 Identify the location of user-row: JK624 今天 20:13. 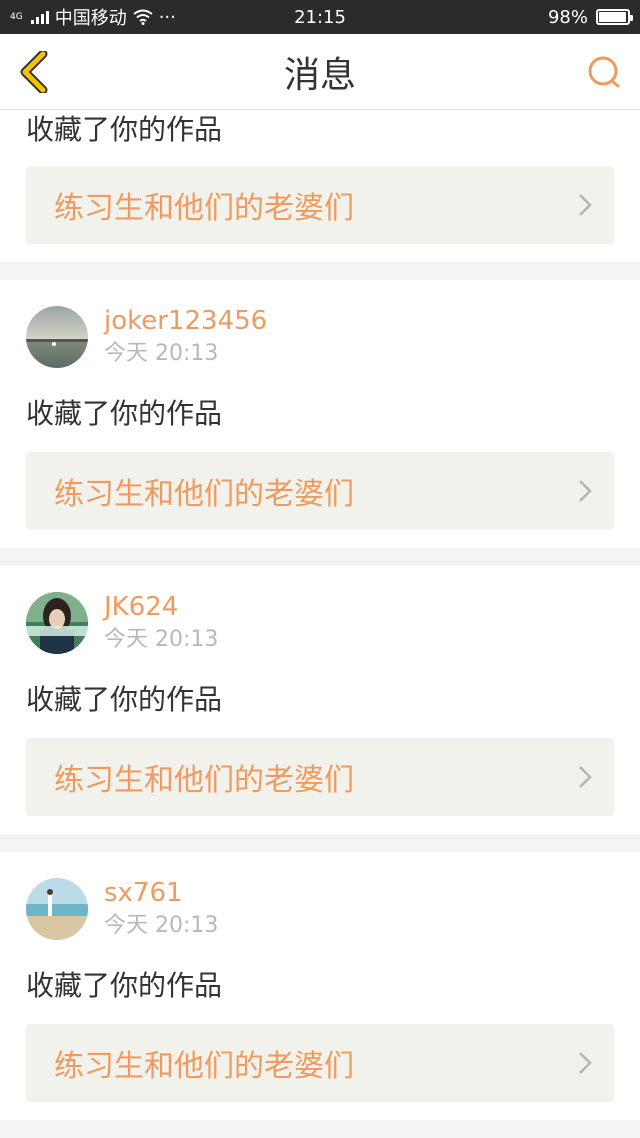
(122, 623).